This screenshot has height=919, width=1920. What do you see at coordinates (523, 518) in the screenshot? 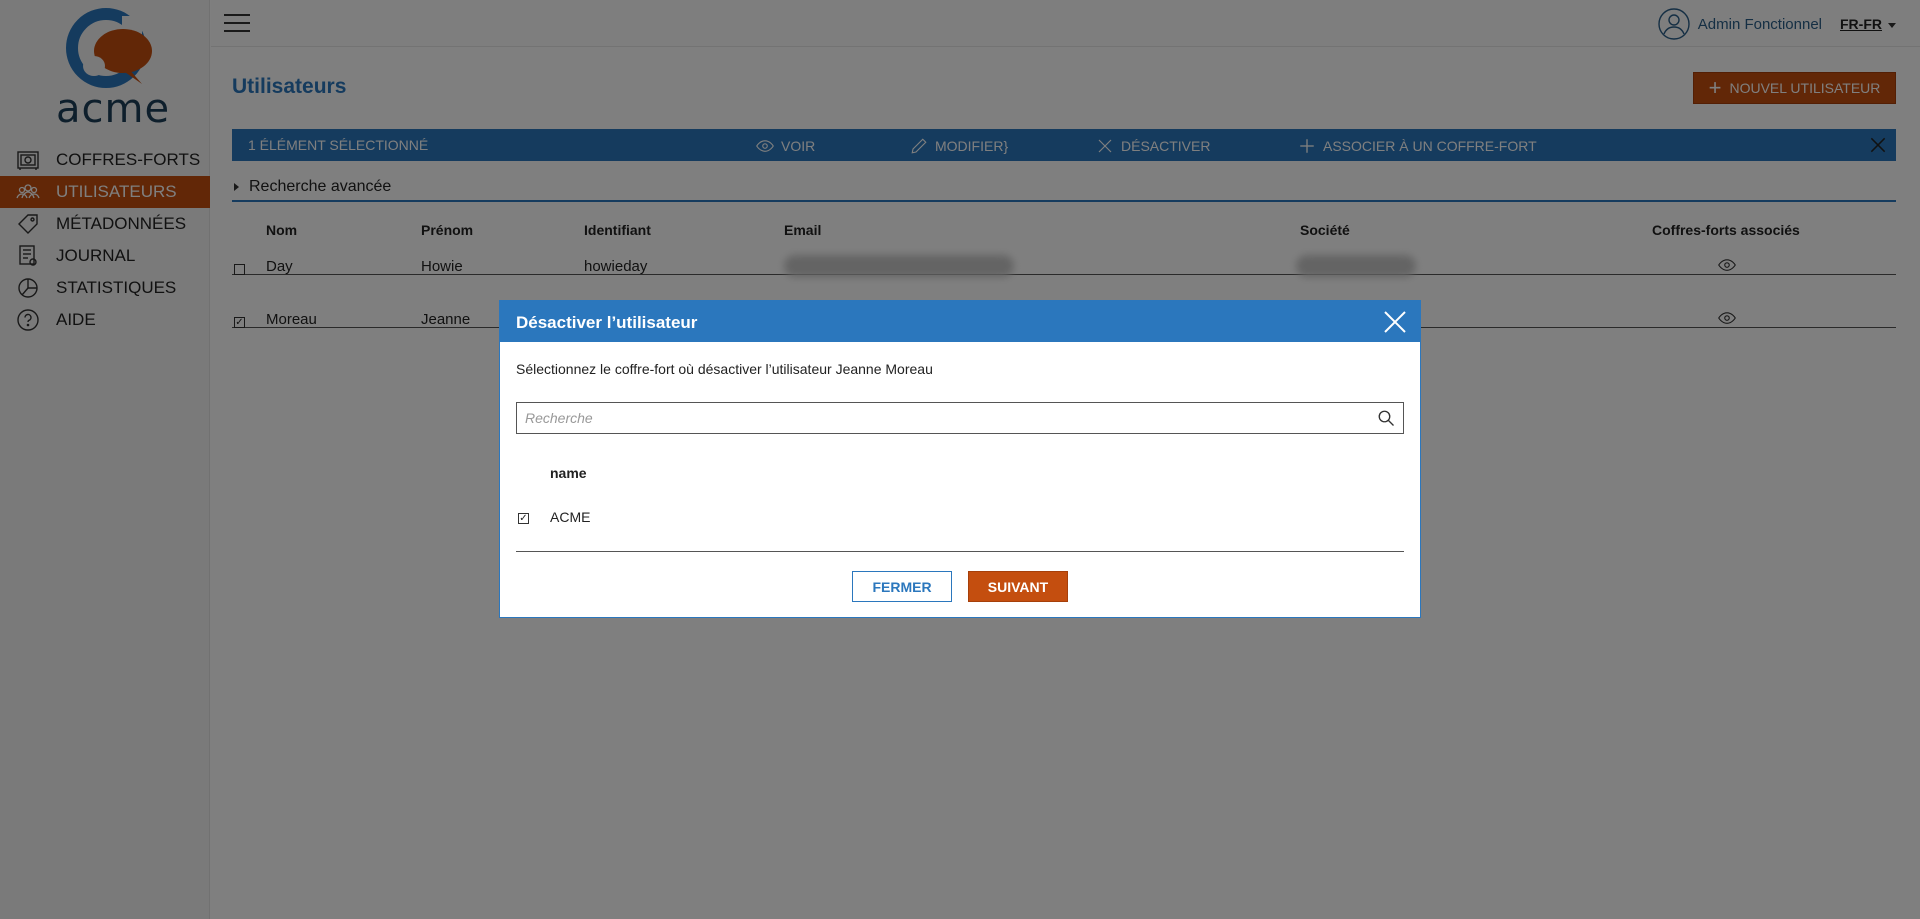
I see `vault-checkbox-checked: ✓` at bounding box center [523, 518].